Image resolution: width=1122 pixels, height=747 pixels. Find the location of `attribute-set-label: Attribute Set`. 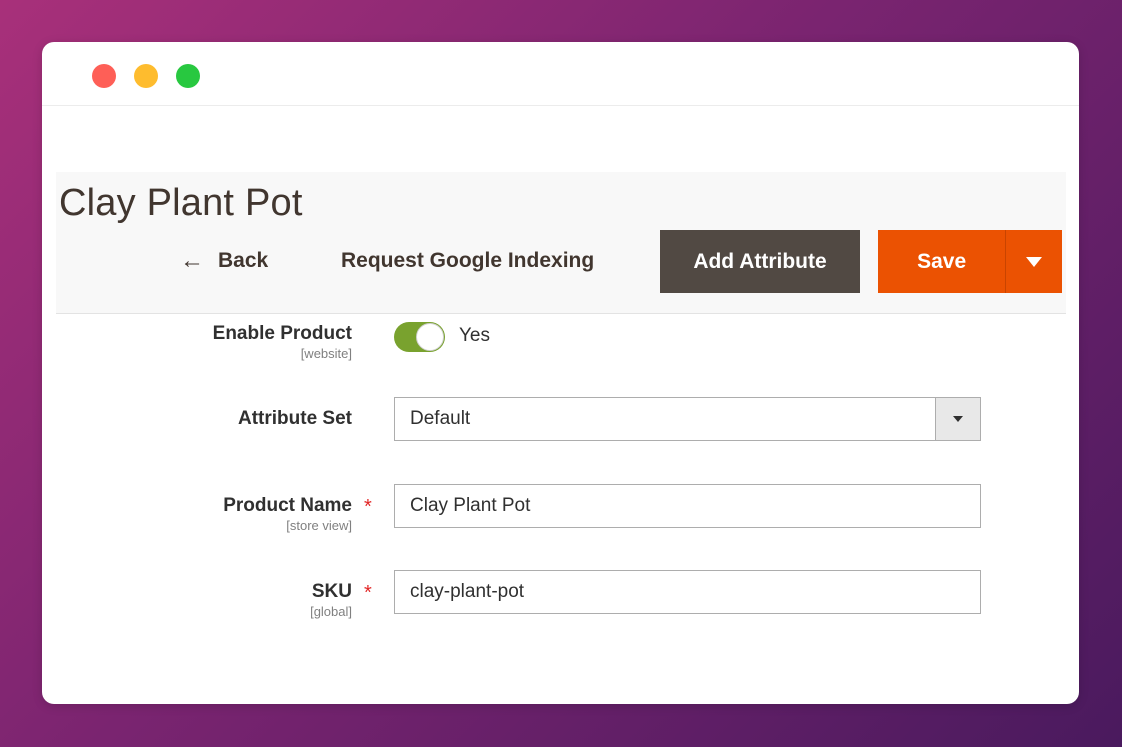

attribute-set-label: Attribute Set is located at coordinates (295, 418).